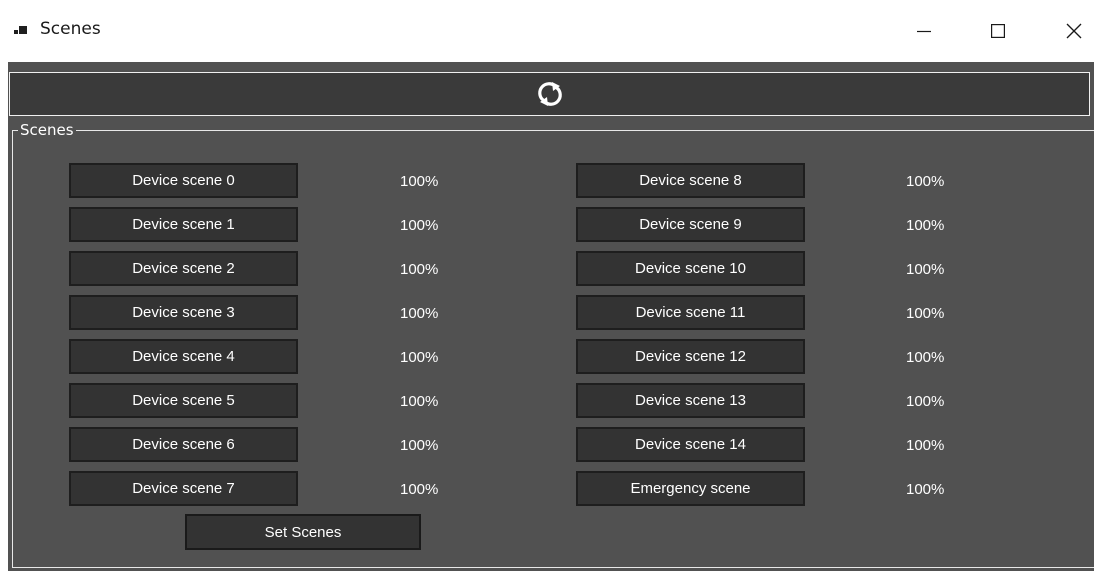  I want to click on device-scene-4-button: Device scene 4, so click(183, 356).